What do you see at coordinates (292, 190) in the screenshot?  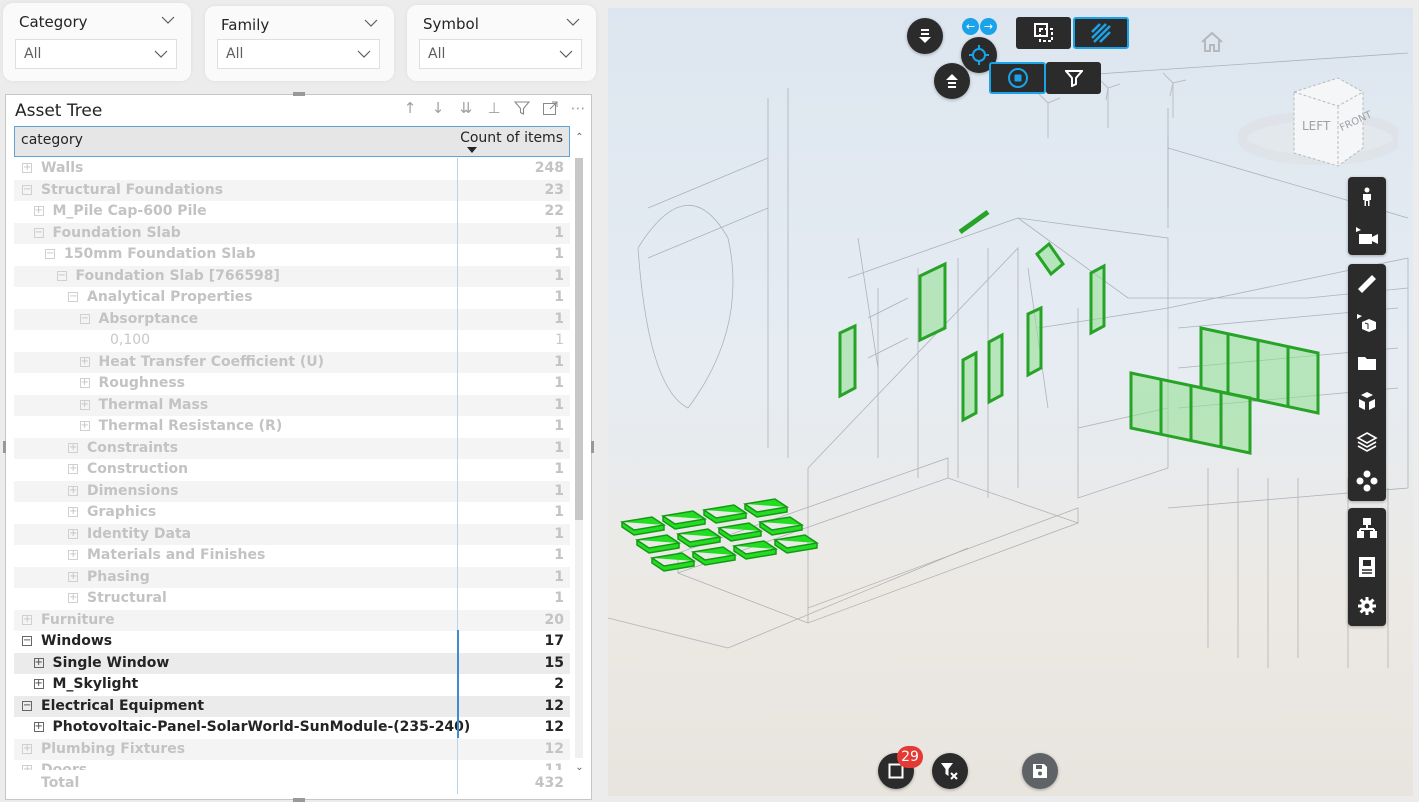 I see `tree-row: − Structural Foundations 23` at bounding box center [292, 190].